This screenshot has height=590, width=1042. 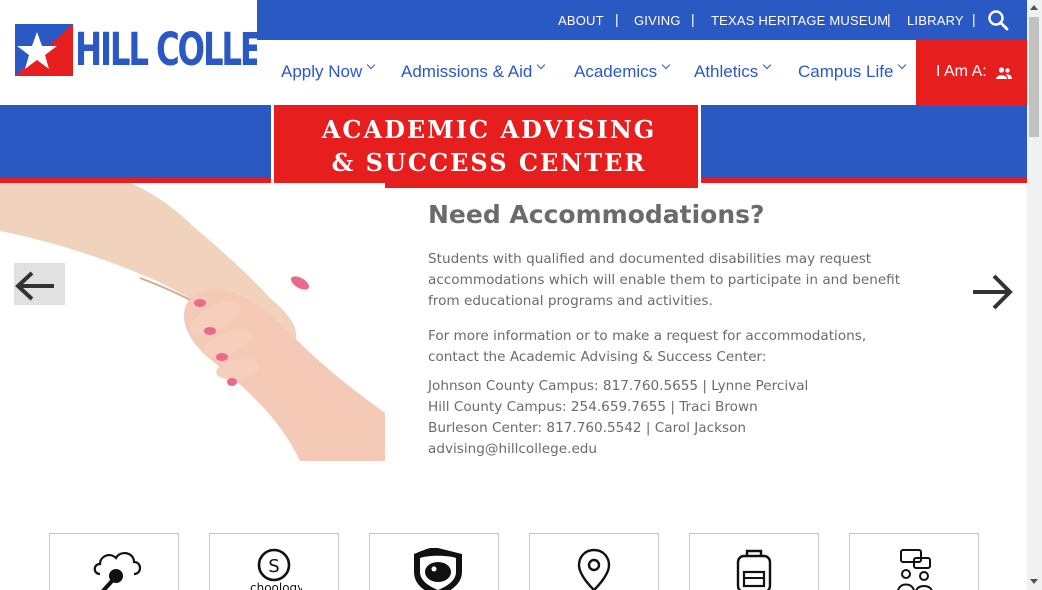 I want to click on nav-campus-life: Campus Life, so click(x=852, y=71).